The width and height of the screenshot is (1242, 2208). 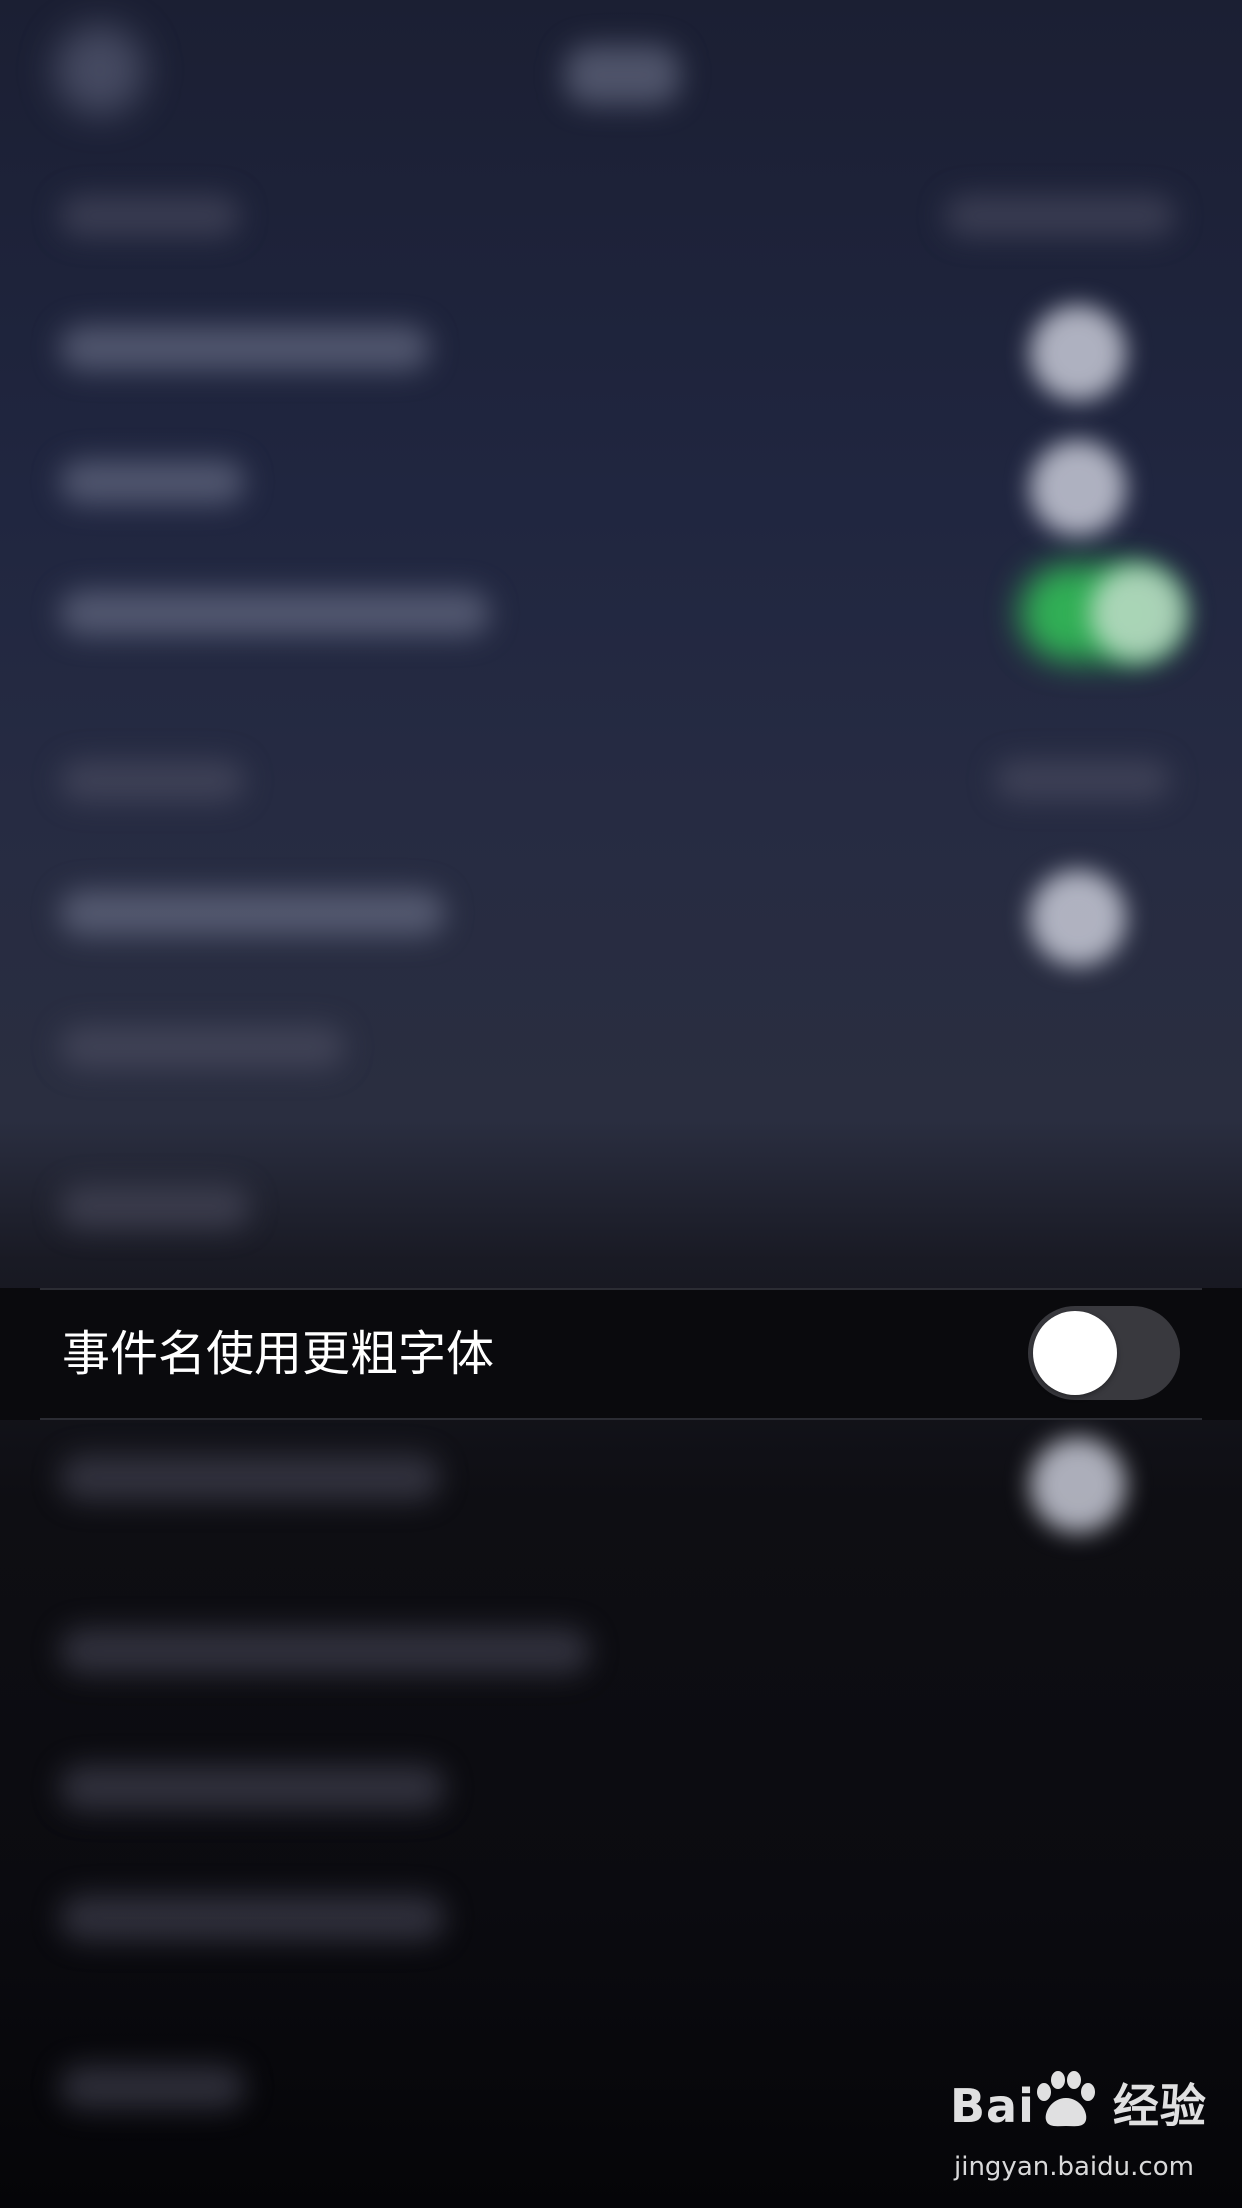 What do you see at coordinates (992, 2106) in the screenshot?
I see `watermark-logo-left: Bai` at bounding box center [992, 2106].